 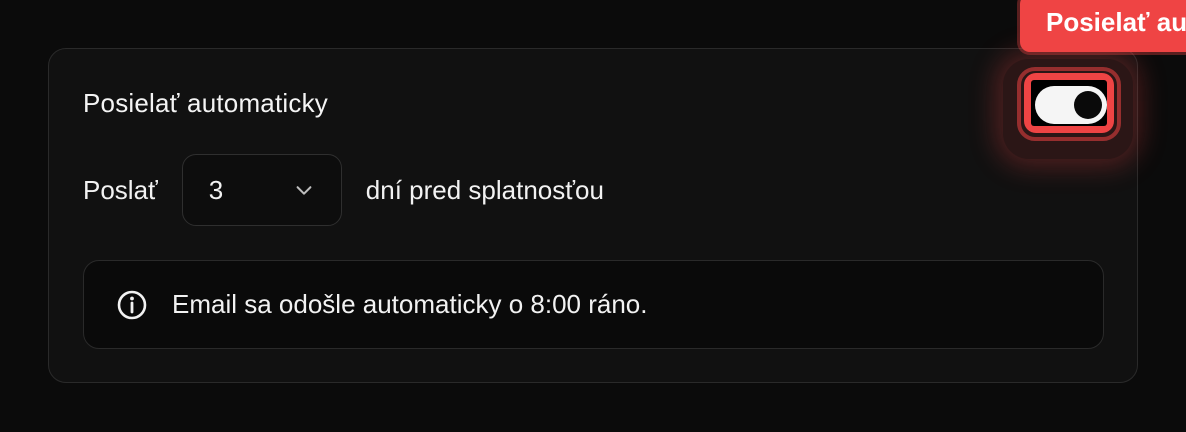 I want to click on info-text: Email sa odošle automaticky o 8:00 ráno., so click(x=410, y=304).